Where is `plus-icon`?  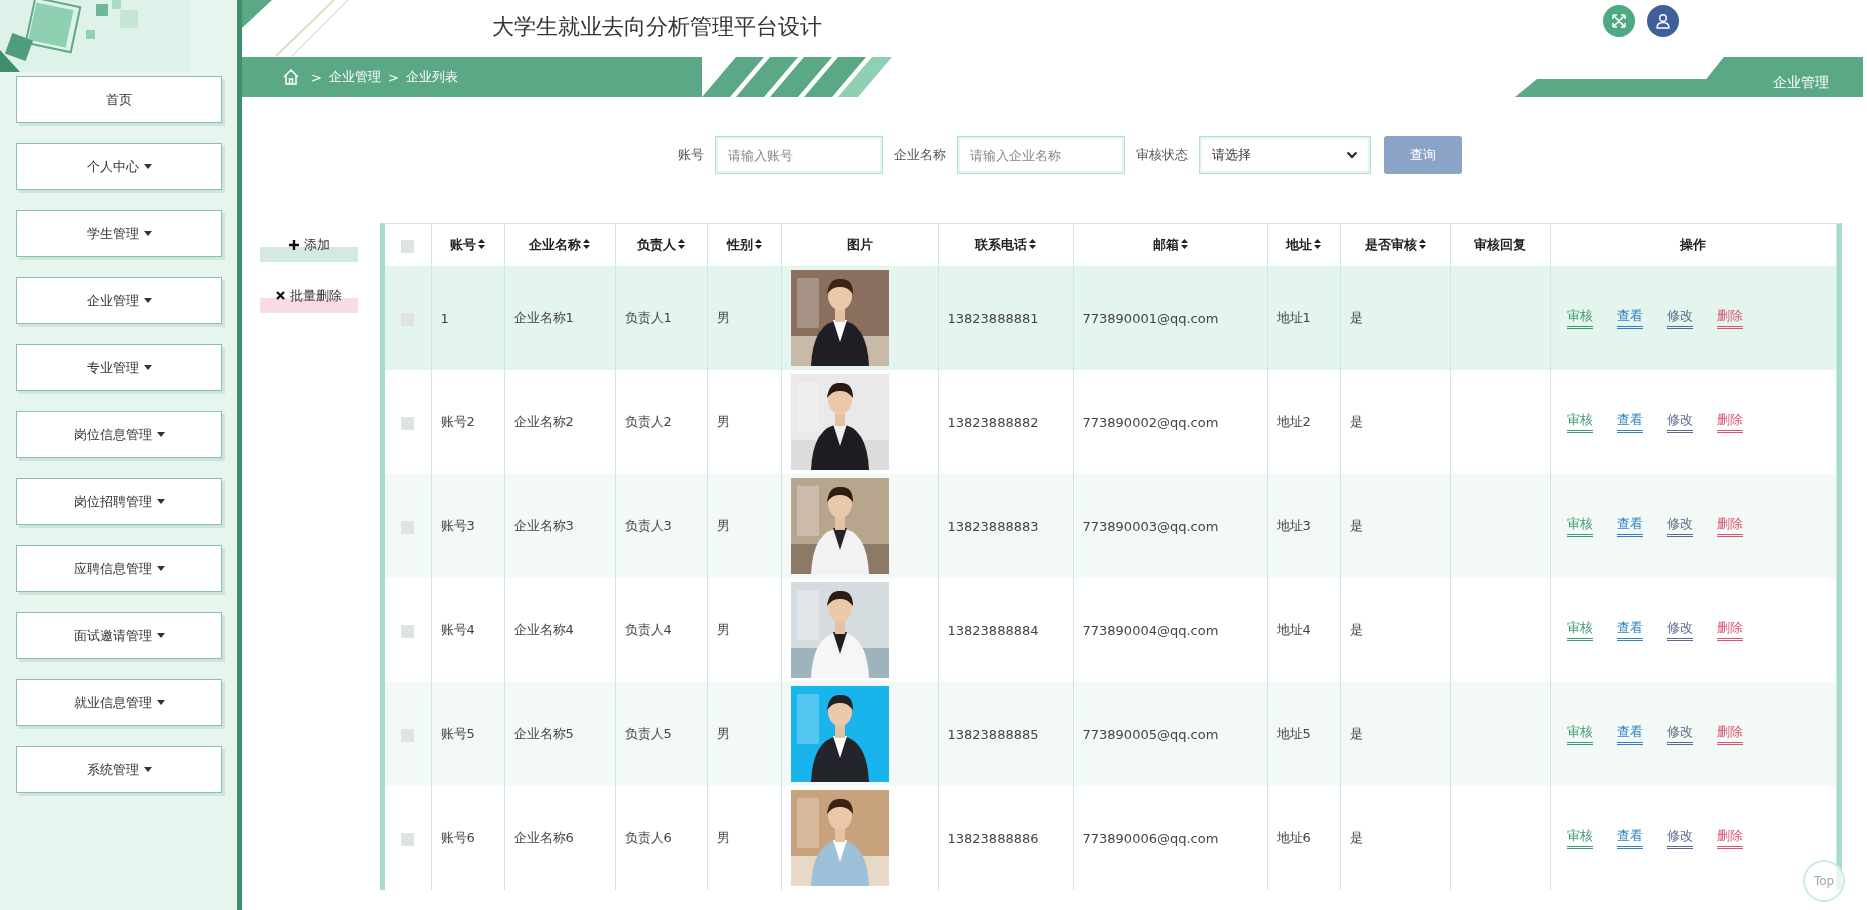
plus-icon is located at coordinates (293, 245).